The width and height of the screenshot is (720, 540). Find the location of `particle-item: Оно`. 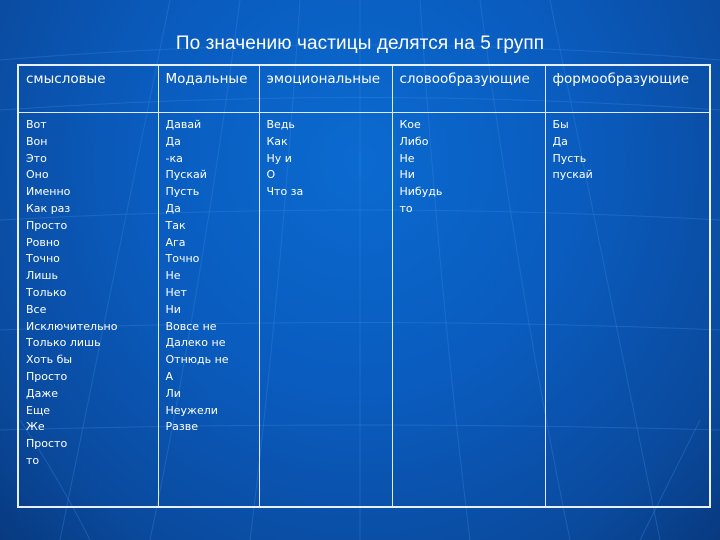

particle-item: Оно is located at coordinates (37, 175).